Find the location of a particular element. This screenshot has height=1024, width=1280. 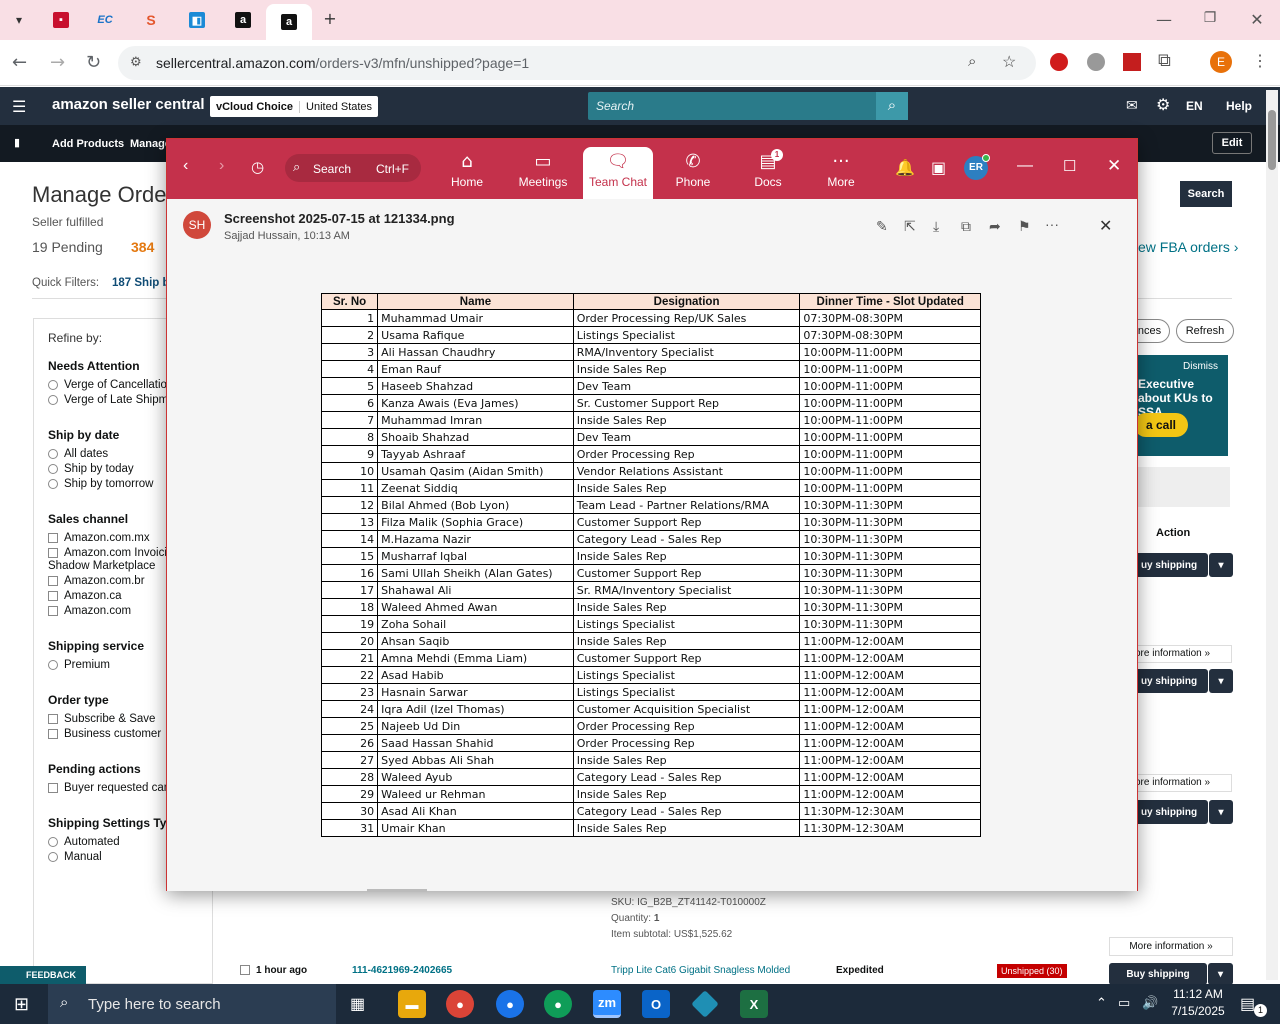

nav-home: ⌂ Home is located at coordinates (467, 173).